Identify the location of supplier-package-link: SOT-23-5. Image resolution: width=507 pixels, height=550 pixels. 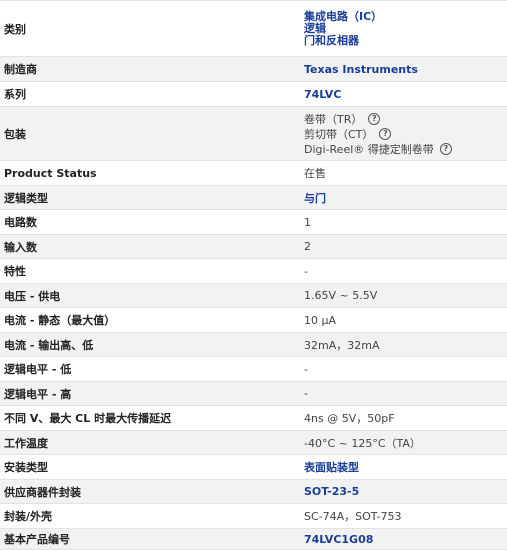
(405, 491).